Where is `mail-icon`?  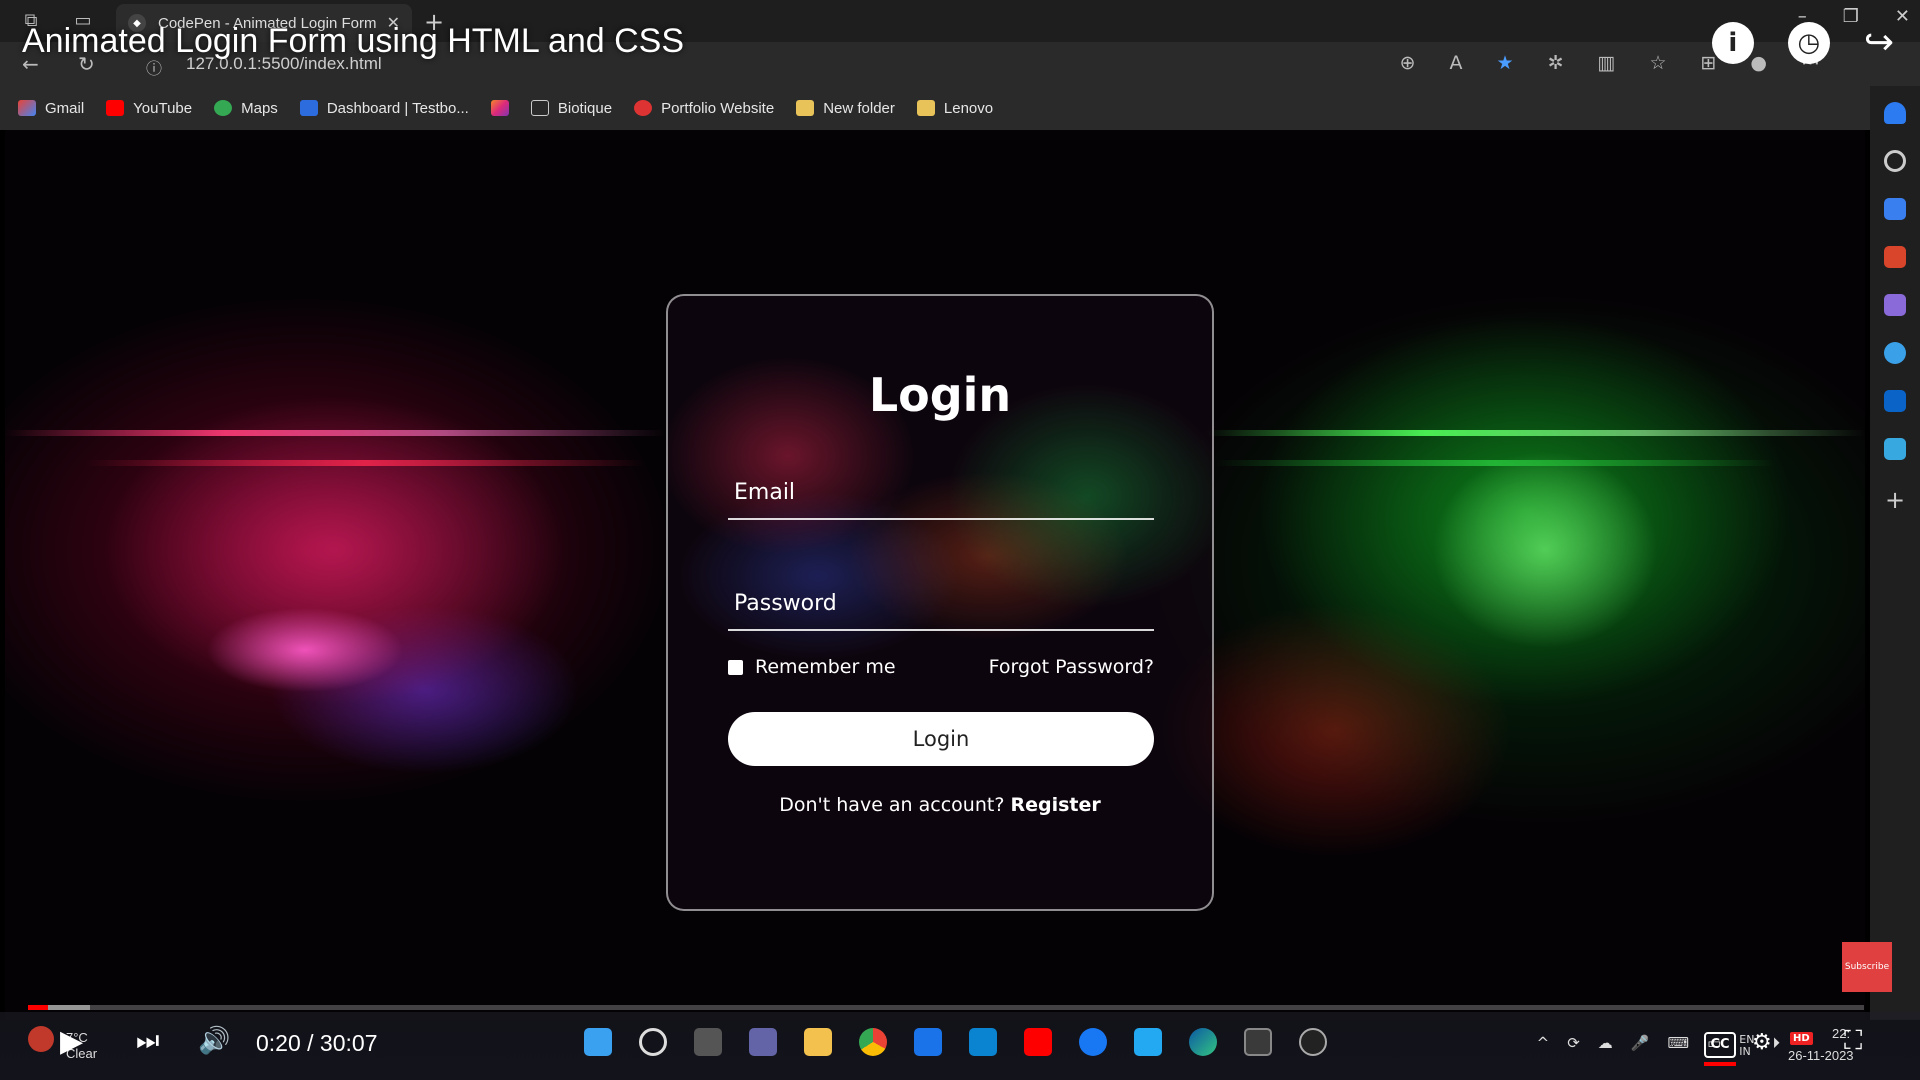
mail-icon is located at coordinates (928, 1042).